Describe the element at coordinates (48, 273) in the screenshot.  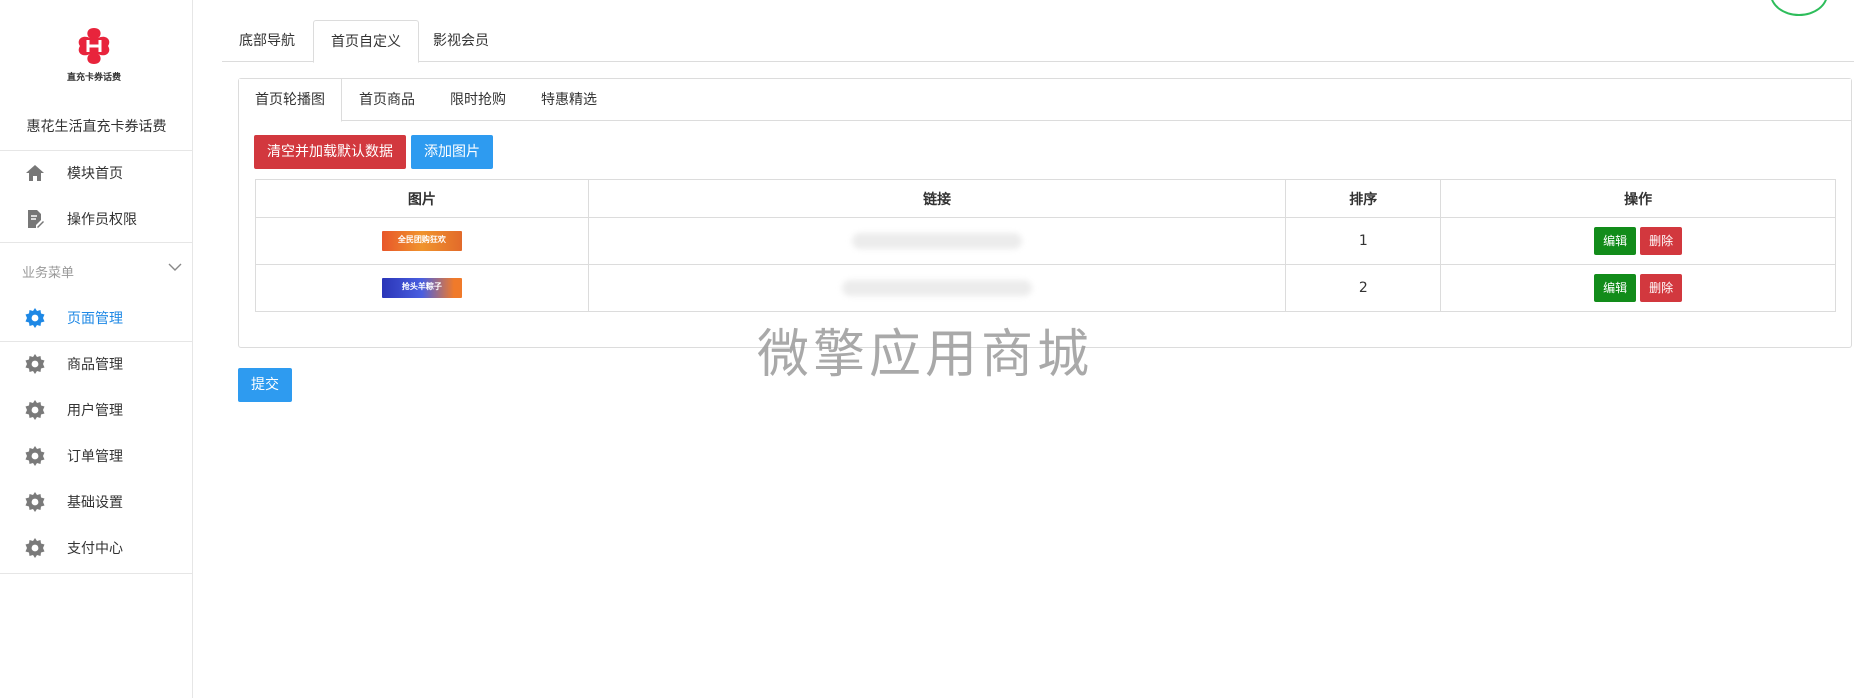
I see `section-title-business: 业务菜单` at that location.